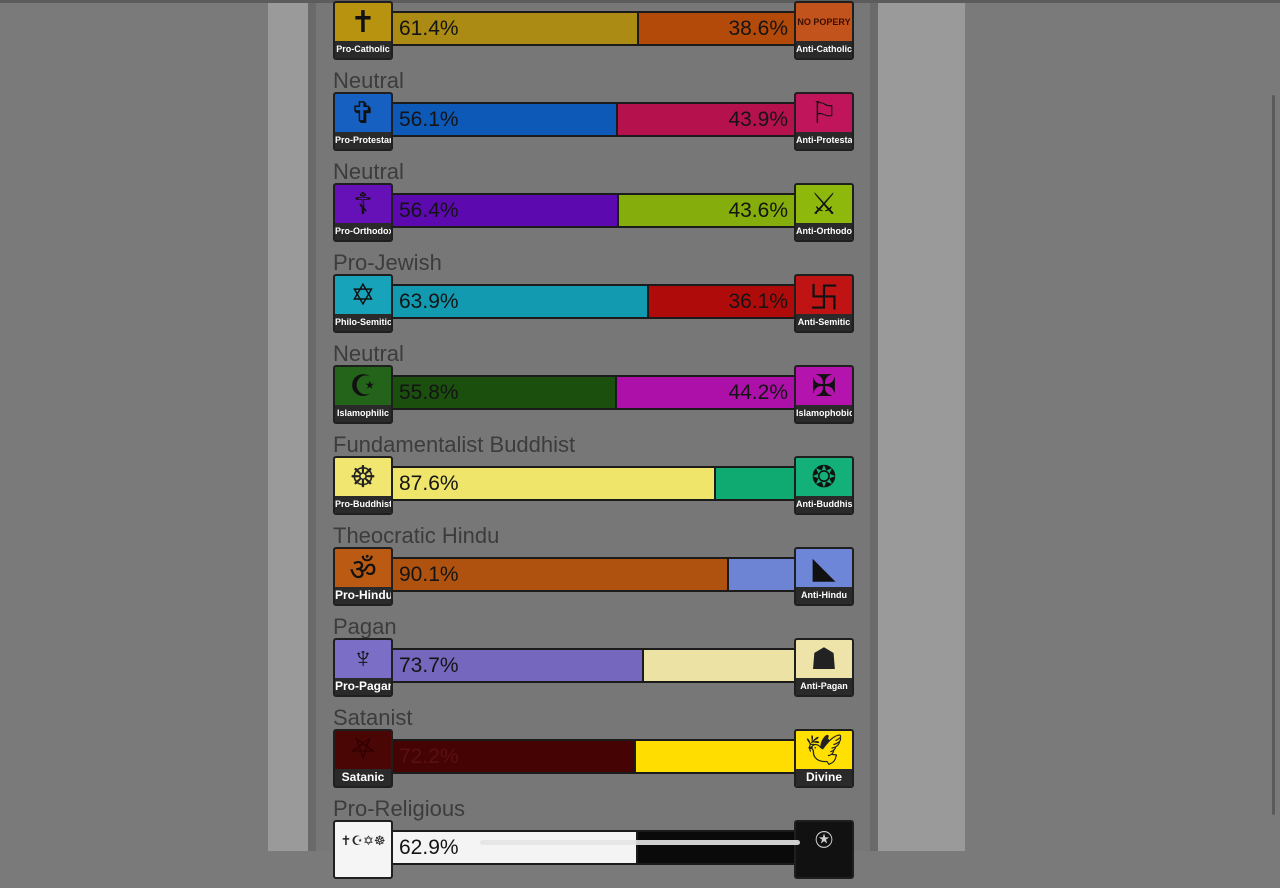  I want to click on score-bar: 72.2%, so click(593, 756).